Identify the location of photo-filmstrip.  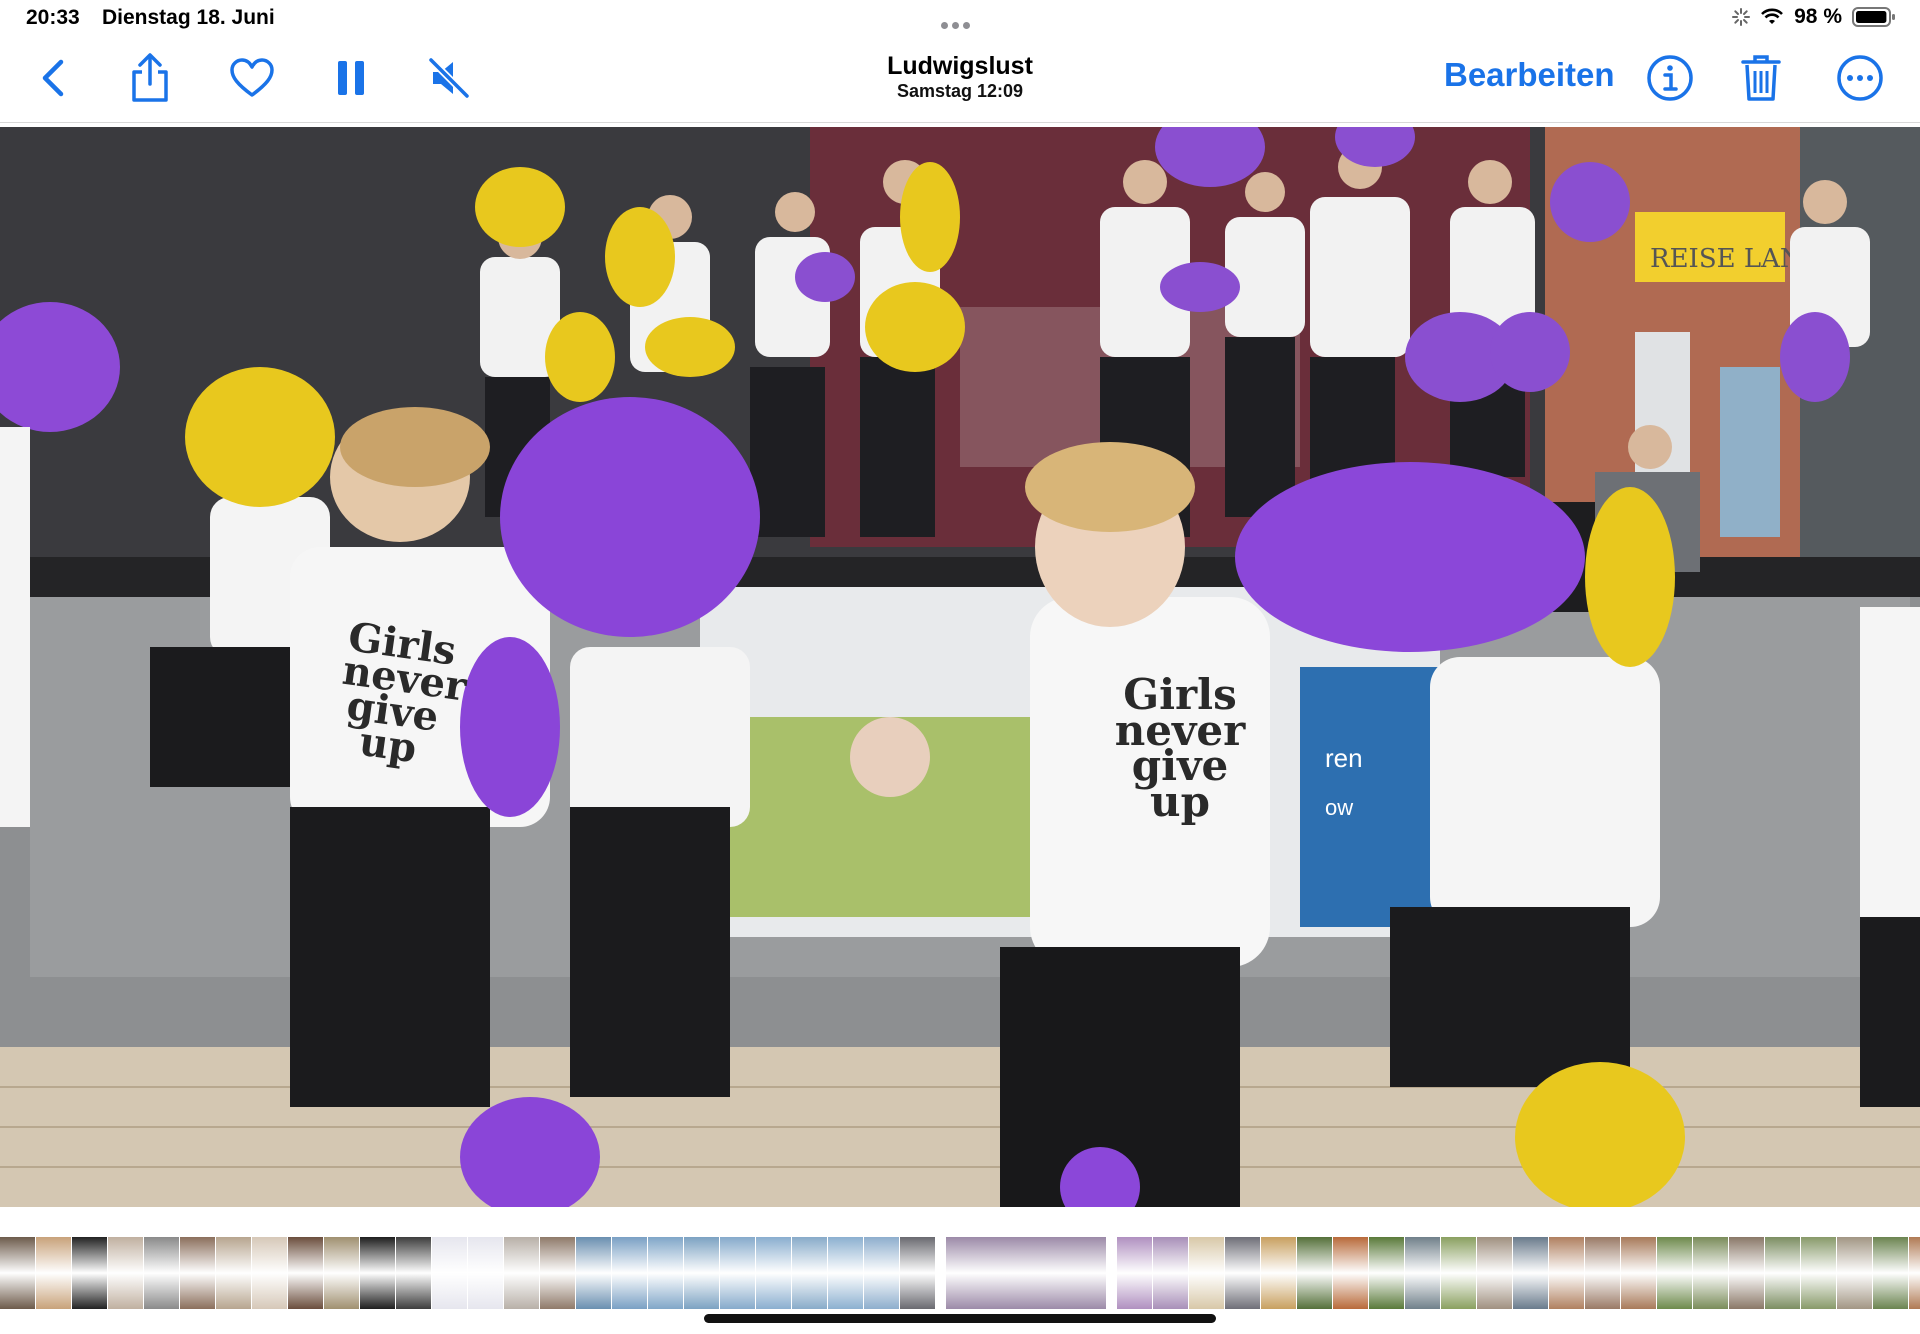
(960, 1273).